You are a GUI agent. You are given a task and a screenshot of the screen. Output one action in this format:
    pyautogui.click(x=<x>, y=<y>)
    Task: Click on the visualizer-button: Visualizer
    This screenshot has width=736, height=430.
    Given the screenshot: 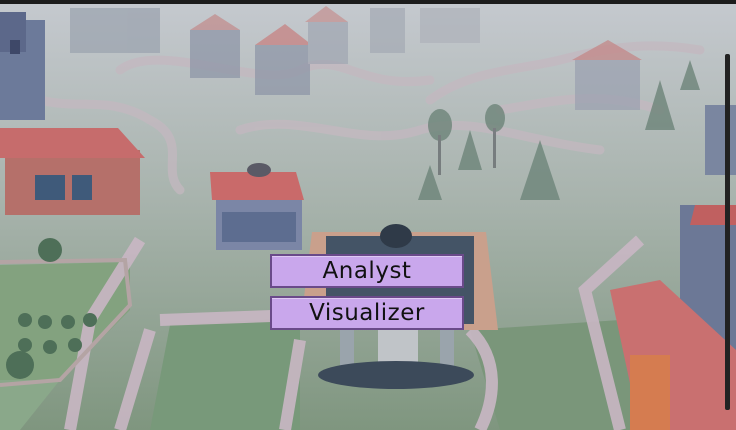 What is the action you would take?
    pyautogui.click(x=367, y=313)
    